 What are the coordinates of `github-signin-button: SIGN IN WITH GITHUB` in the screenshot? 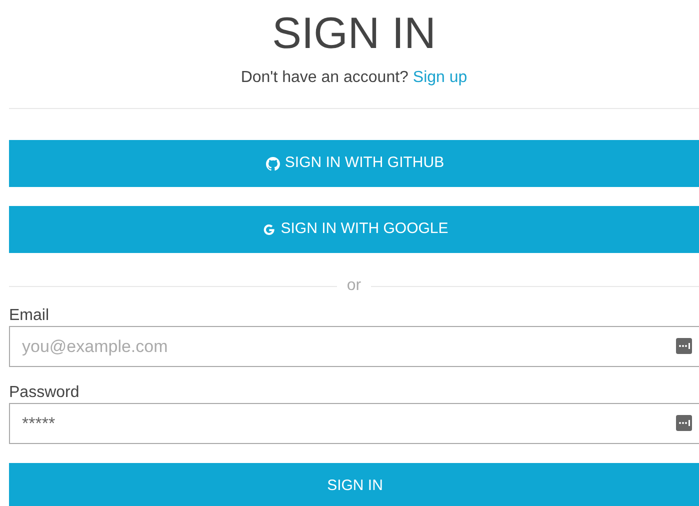 It's located at (354, 163).